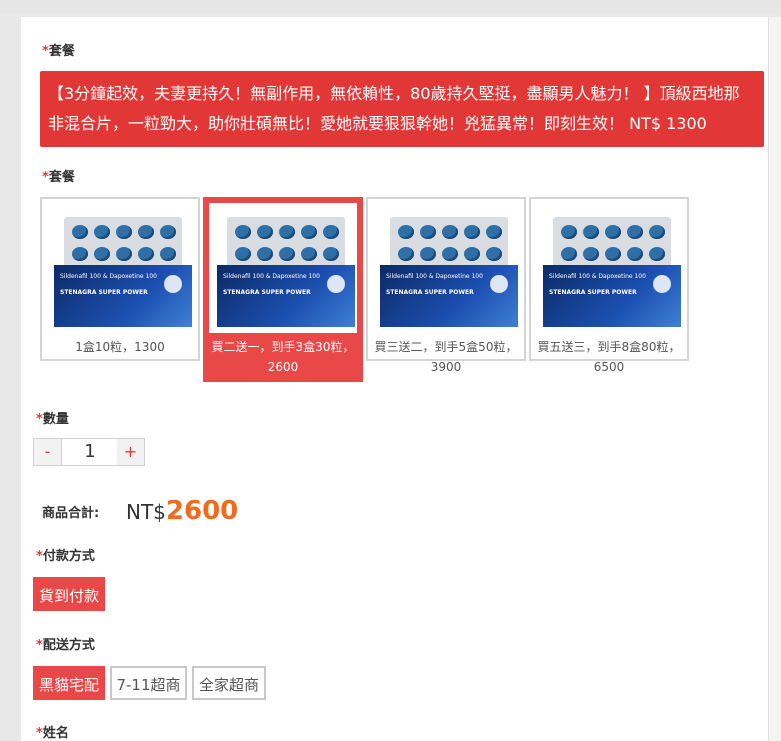 The image size is (781, 741). What do you see at coordinates (52, 733) in the screenshot?
I see `name-label: *姓名` at bounding box center [52, 733].